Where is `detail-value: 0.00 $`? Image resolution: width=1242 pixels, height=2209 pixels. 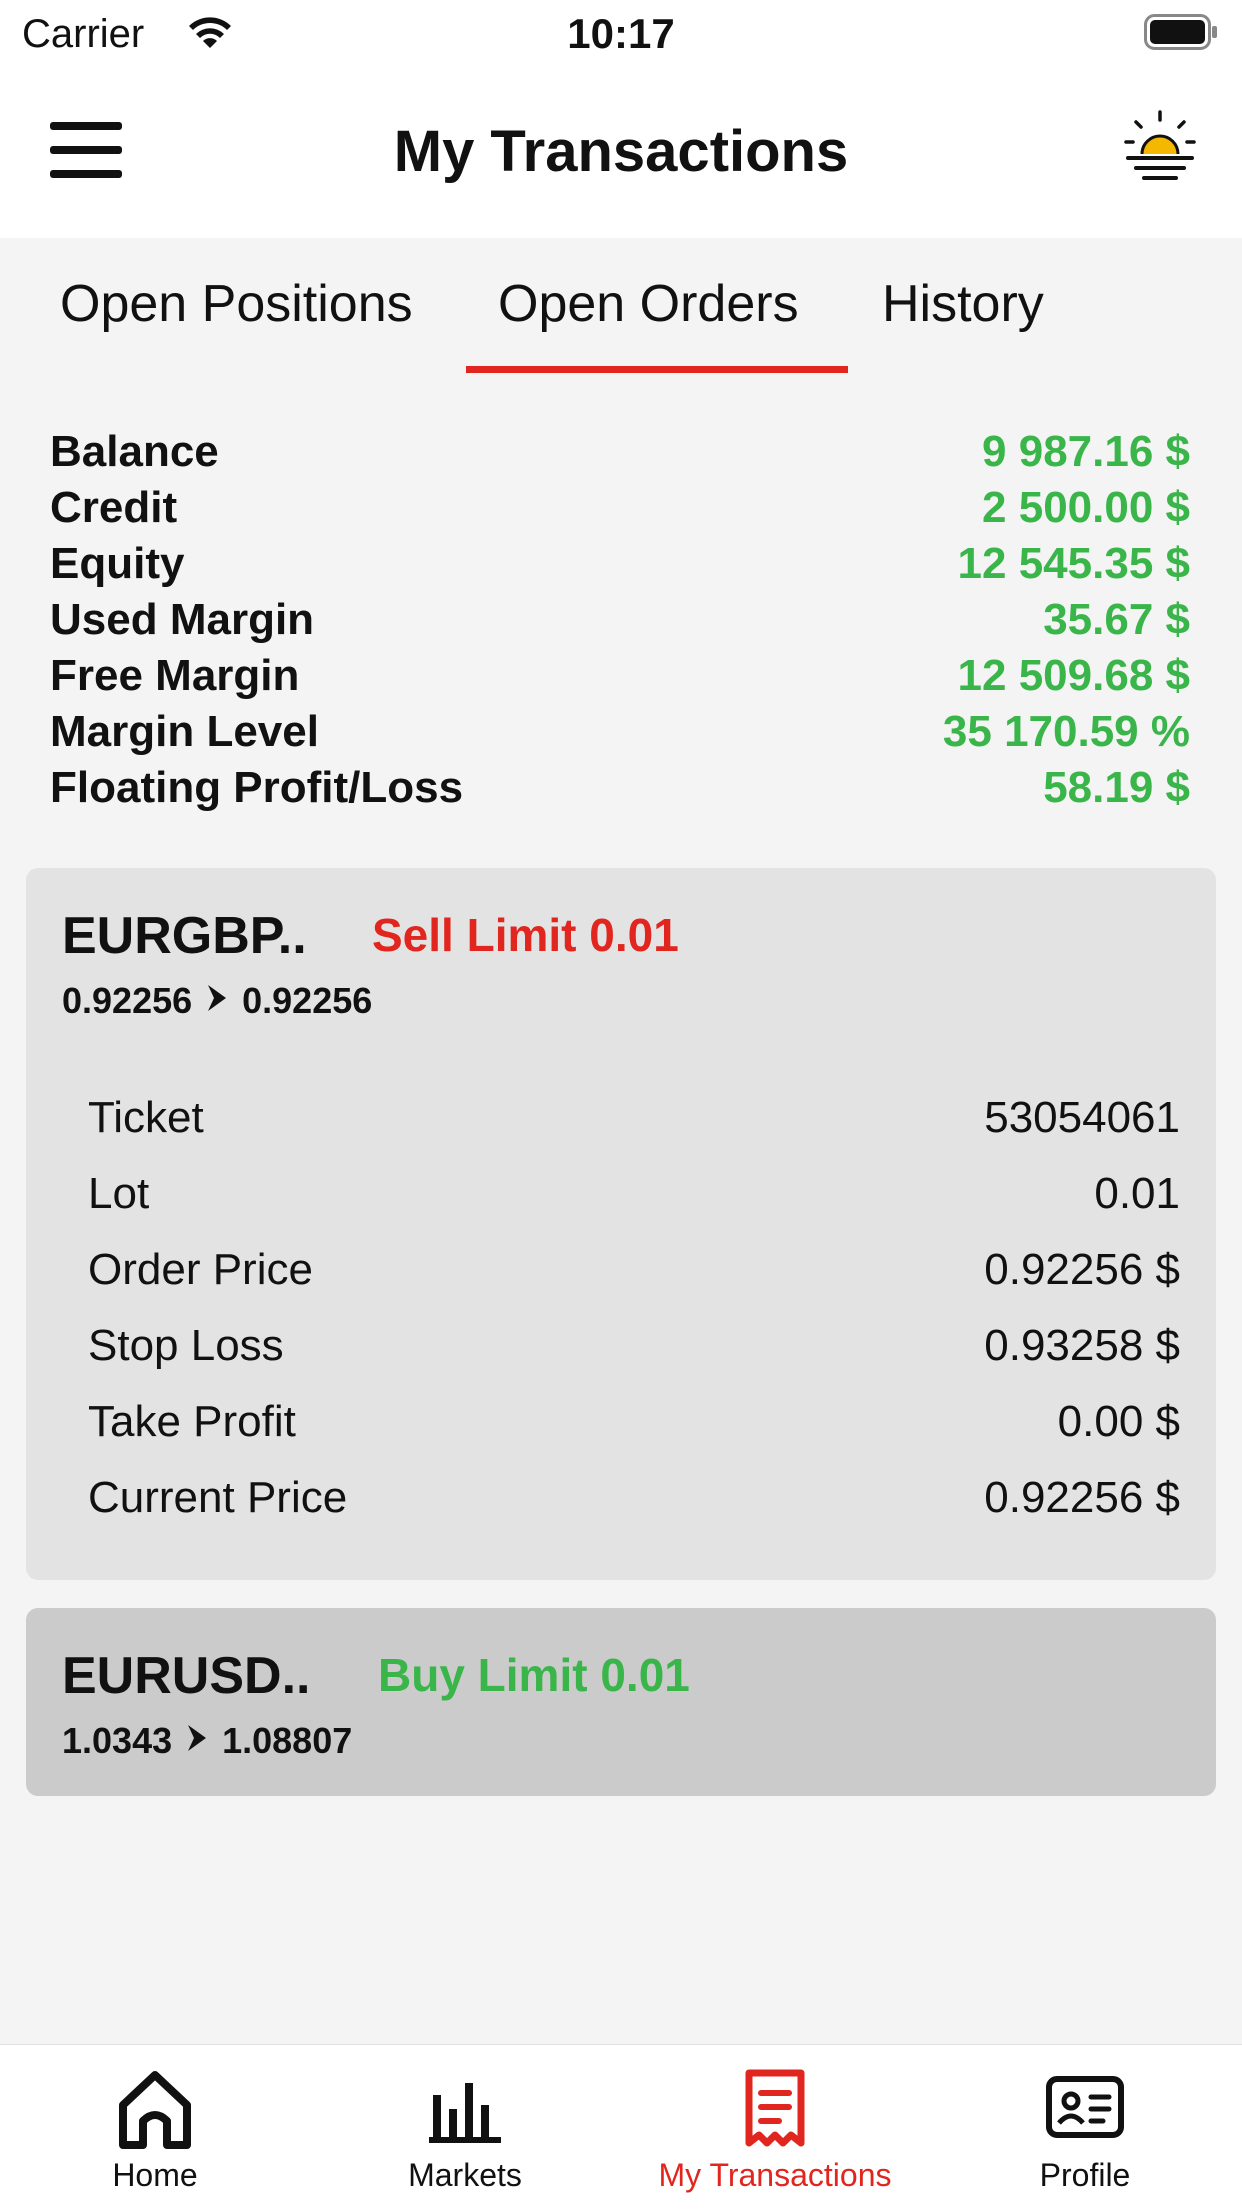
detail-value: 0.00 $ is located at coordinates (1118, 1421).